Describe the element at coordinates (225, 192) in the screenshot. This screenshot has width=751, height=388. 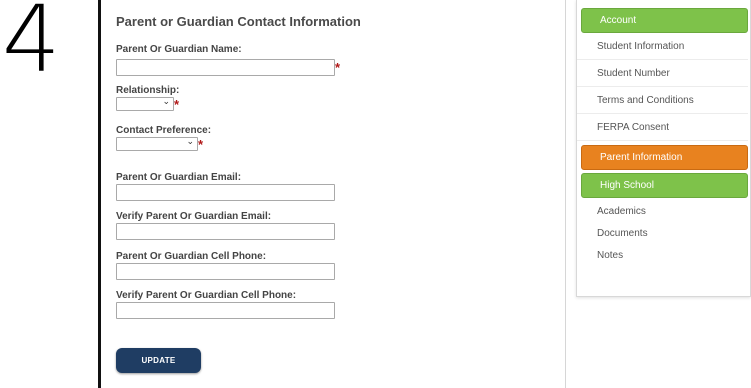
I see `guardian-email-input` at that location.